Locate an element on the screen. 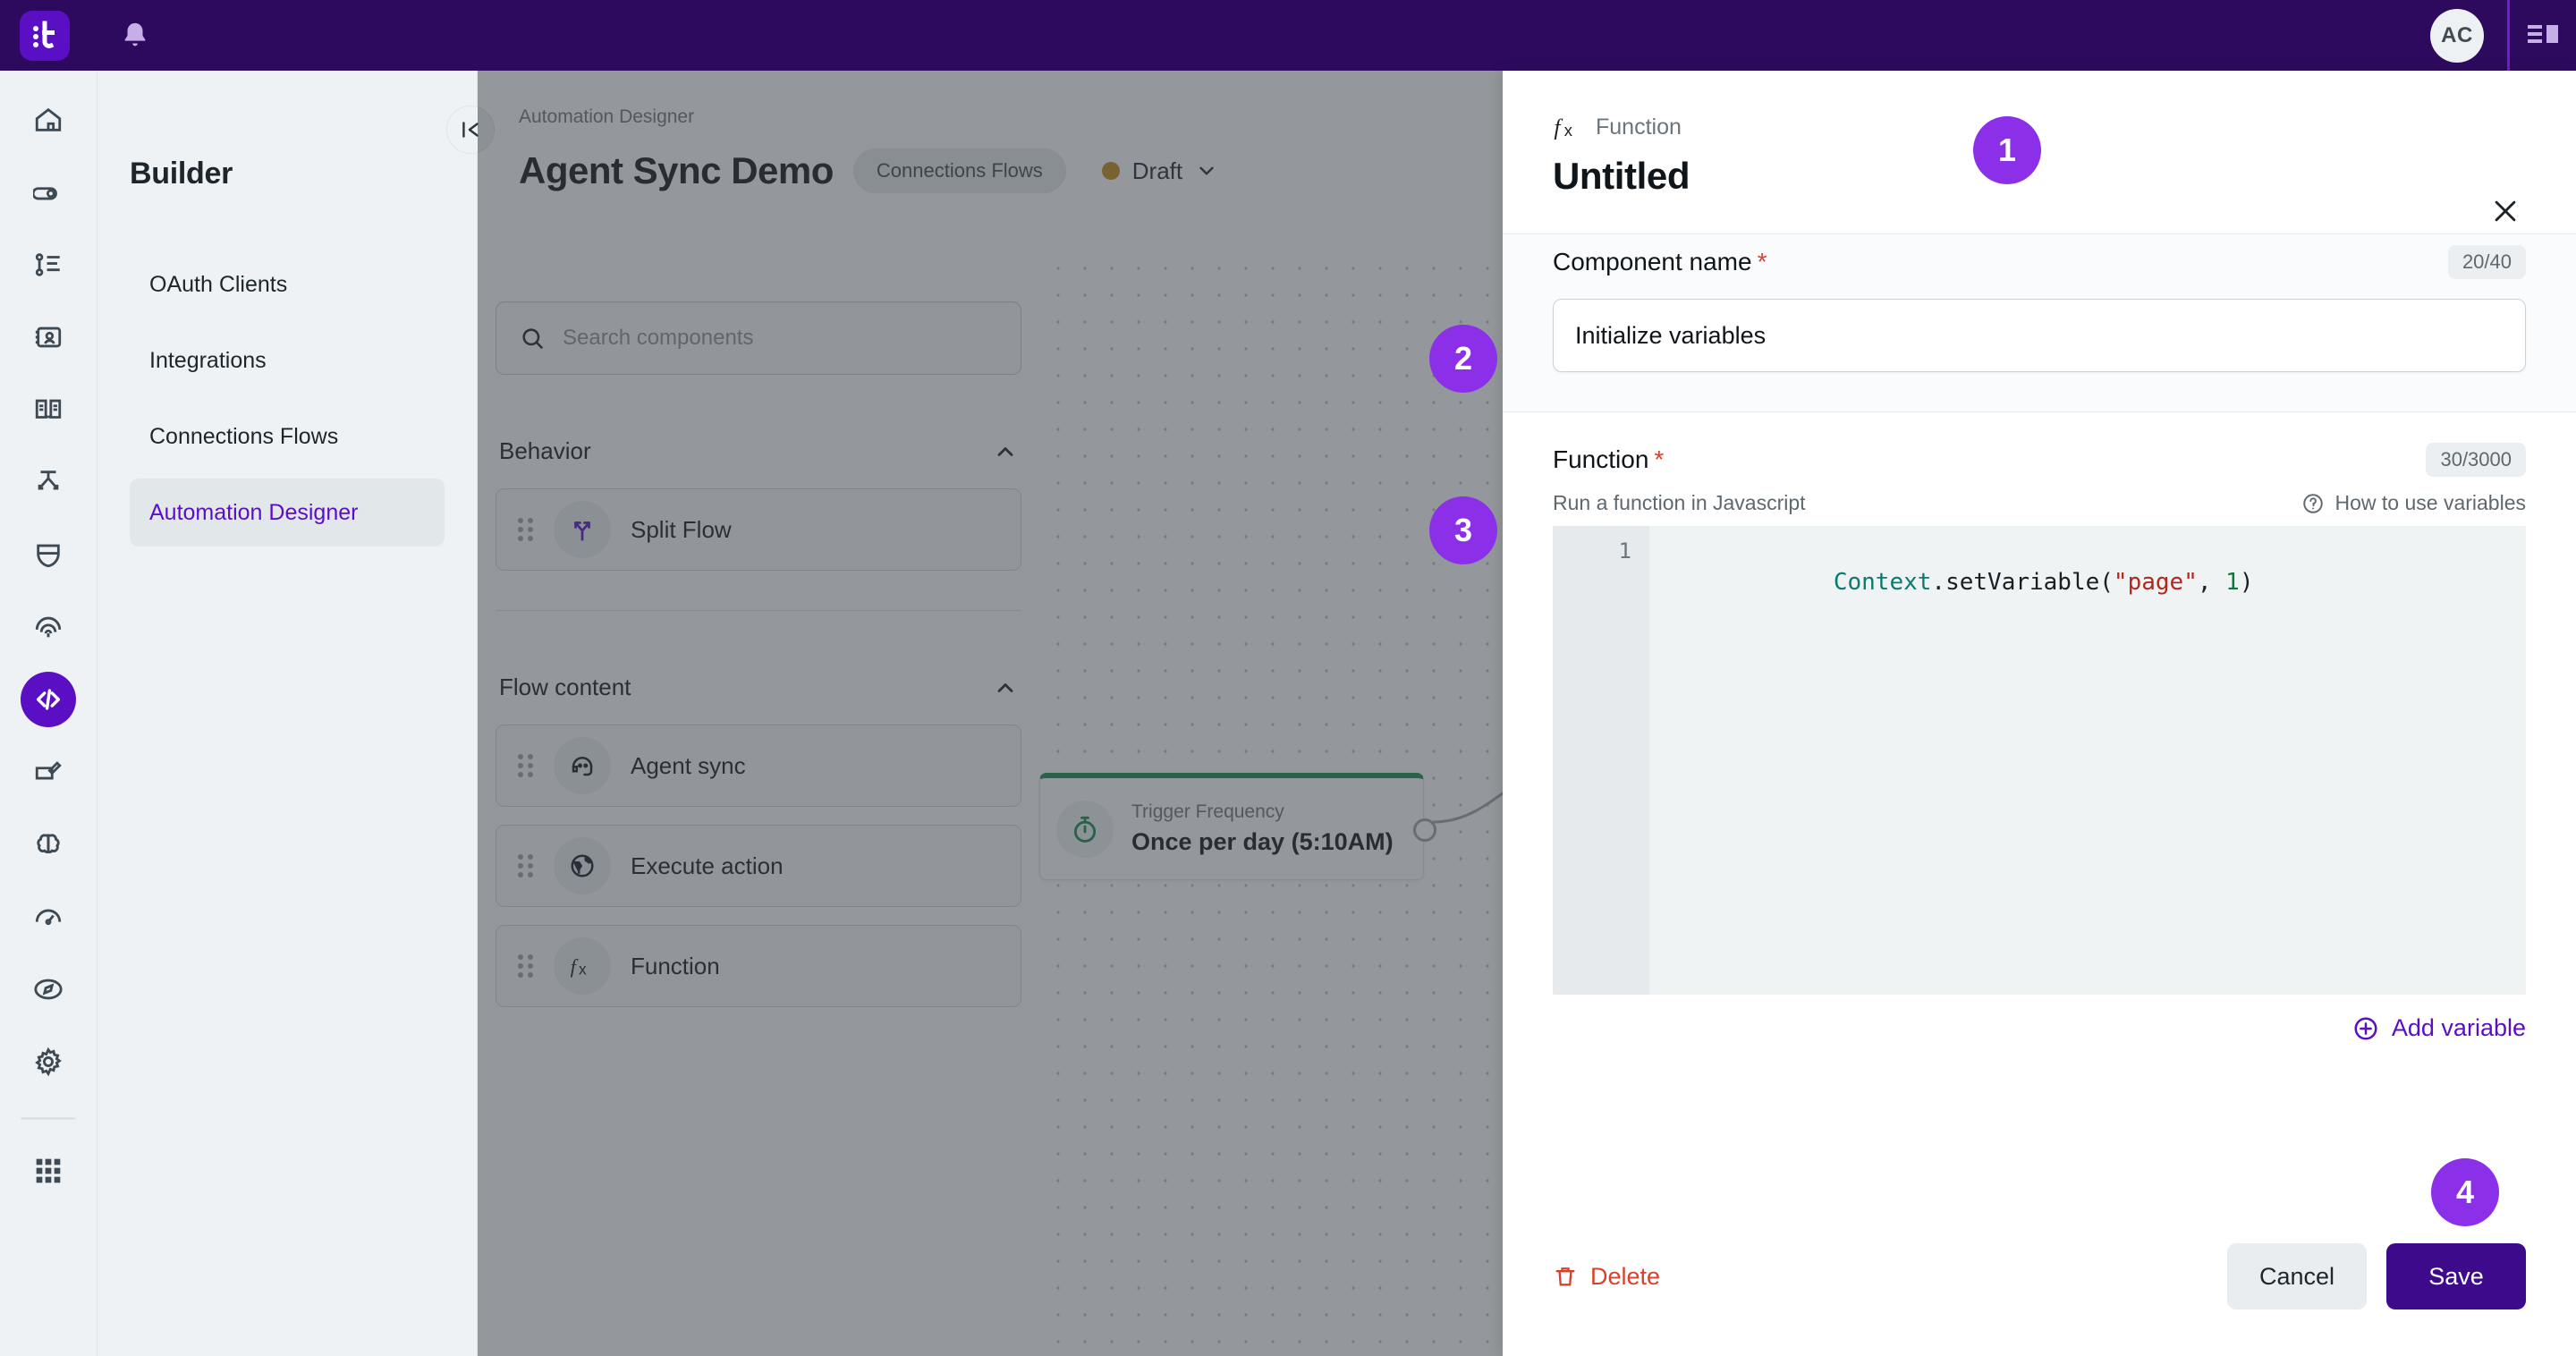  step-badge-number: 4 is located at coordinates (2465, 1192).